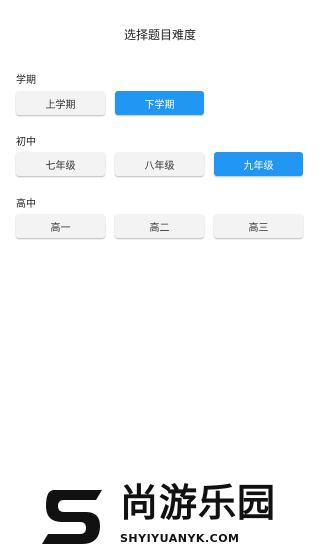  Describe the element at coordinates (60, 226) in the screenshot. I see `option-senior-1: 高一` at that location.